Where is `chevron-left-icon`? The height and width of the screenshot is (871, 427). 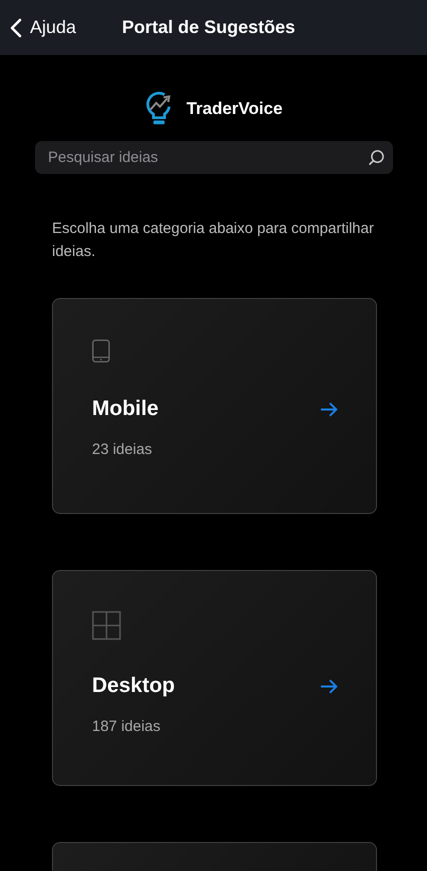 chevron-left-icon is located at coordinates (16, 28).